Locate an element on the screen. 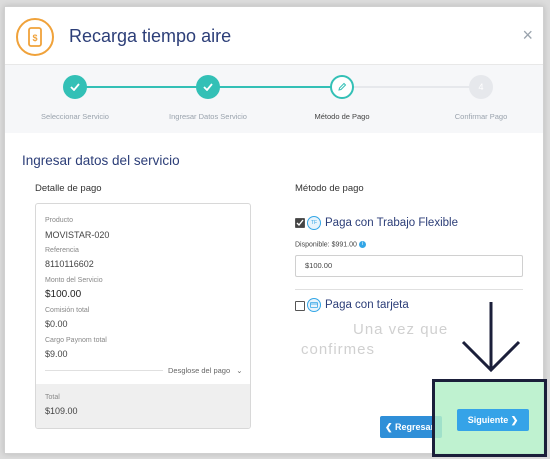 This screenshot has width=550, height=459. modal-header: $ Recarga tiempo aire × is located at coordinates (274, 36).